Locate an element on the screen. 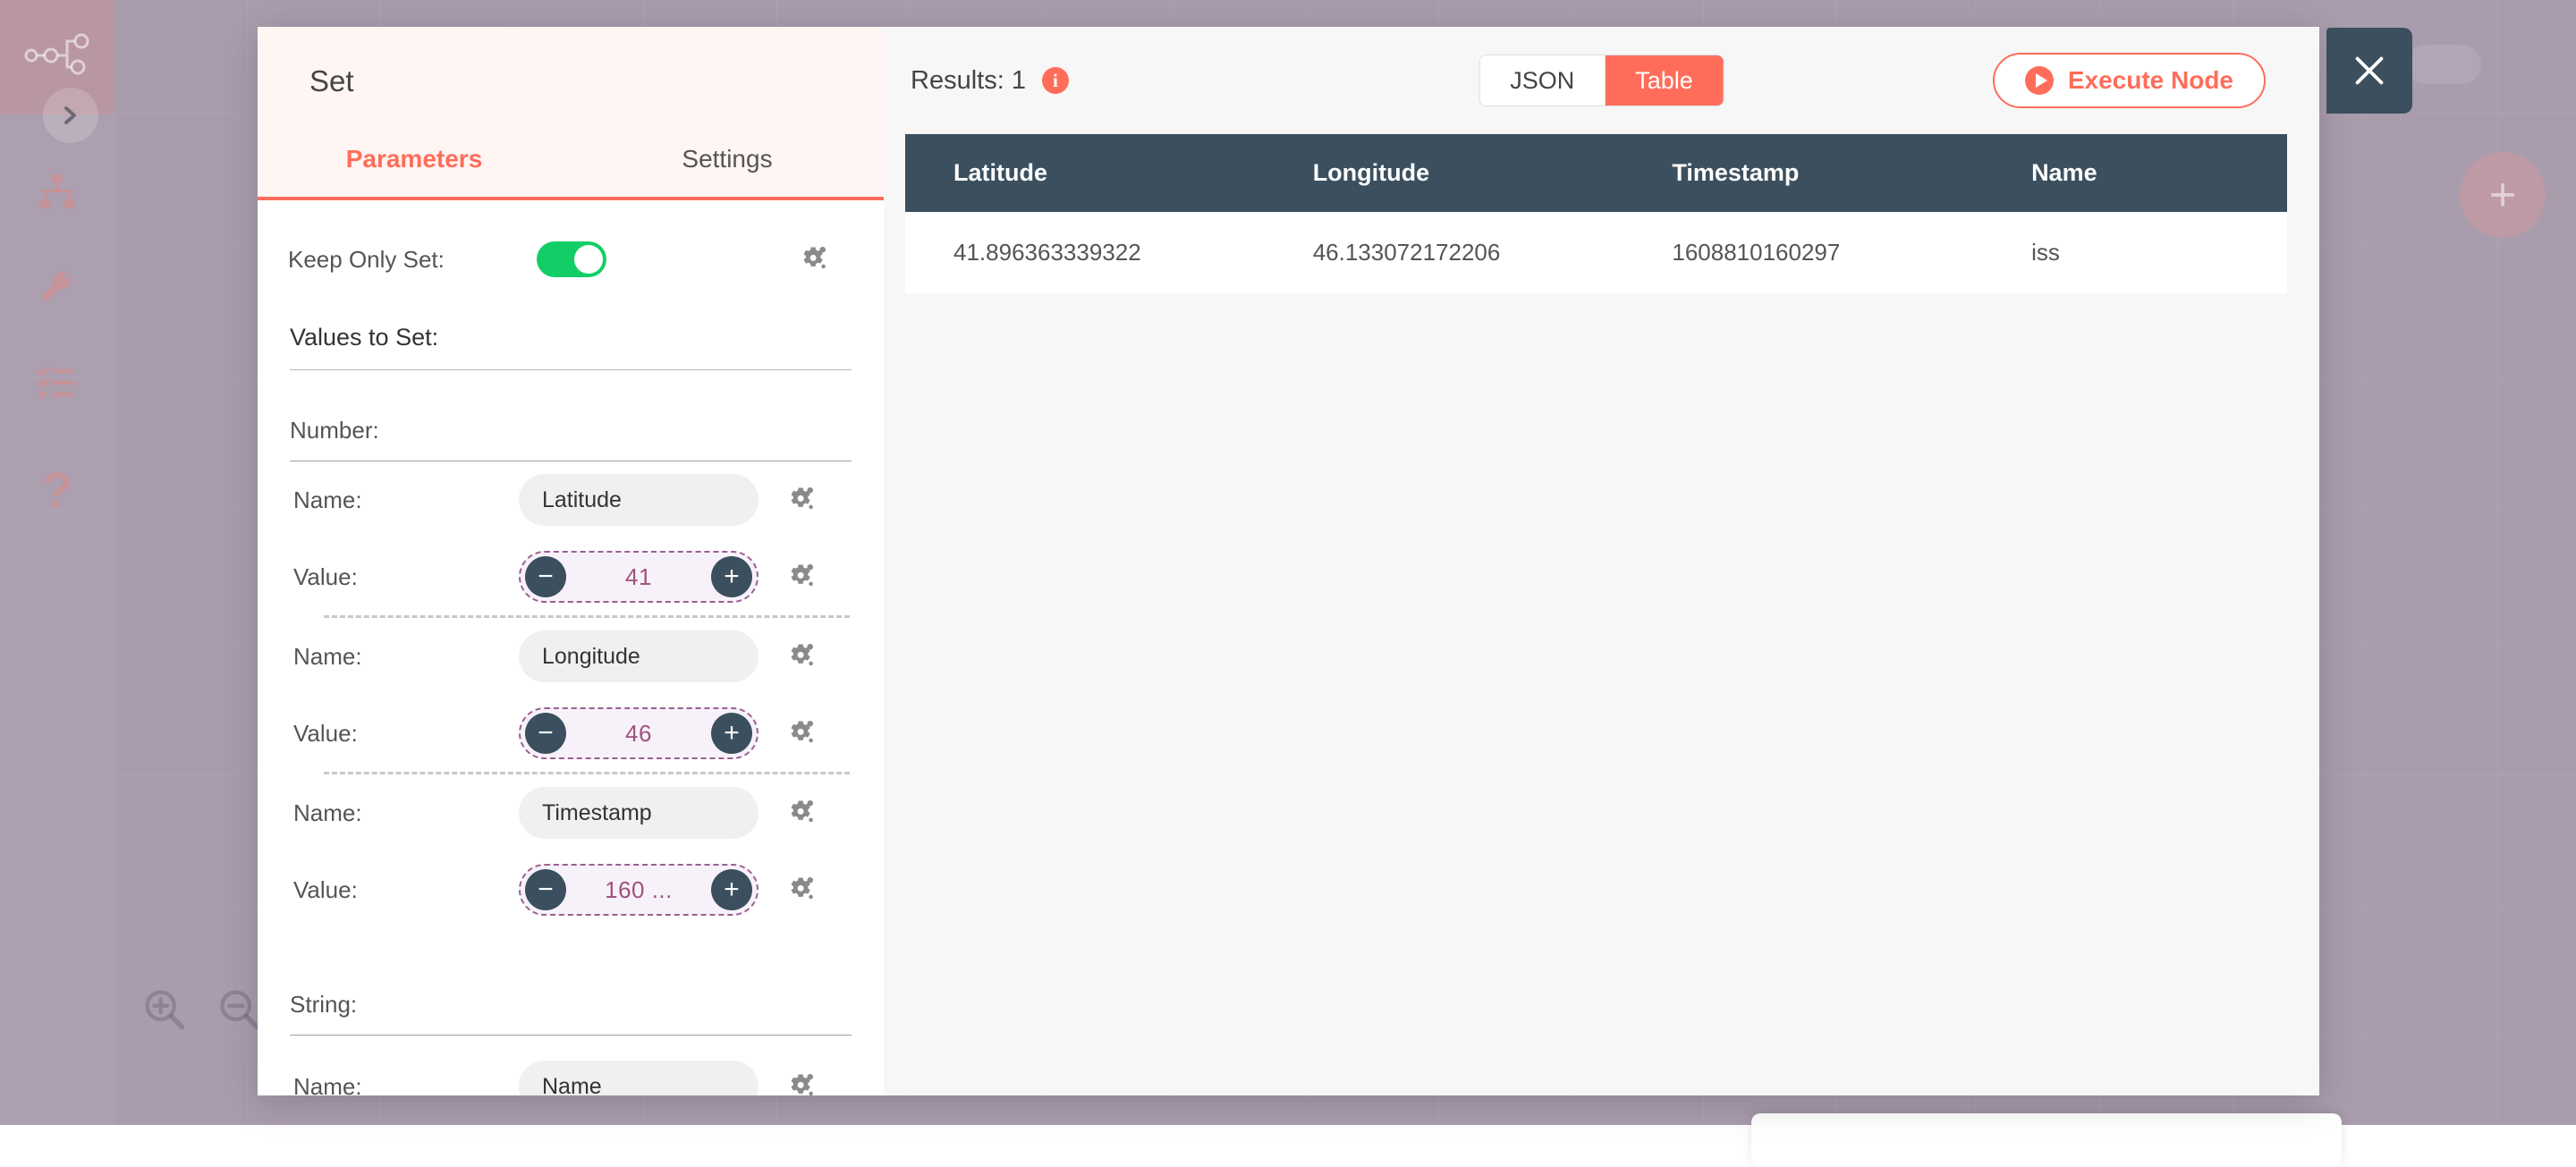 Image resolution: width=2576 pixels, height=1167 pixels. sidebar-item-help: ? is located at coordinates (57, 490).